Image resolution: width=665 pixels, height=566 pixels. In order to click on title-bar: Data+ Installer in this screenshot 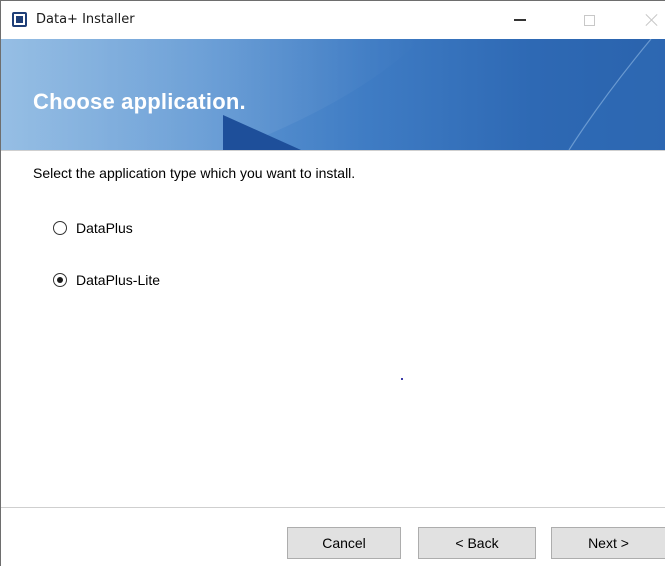, I will do `click(333, 20)`.